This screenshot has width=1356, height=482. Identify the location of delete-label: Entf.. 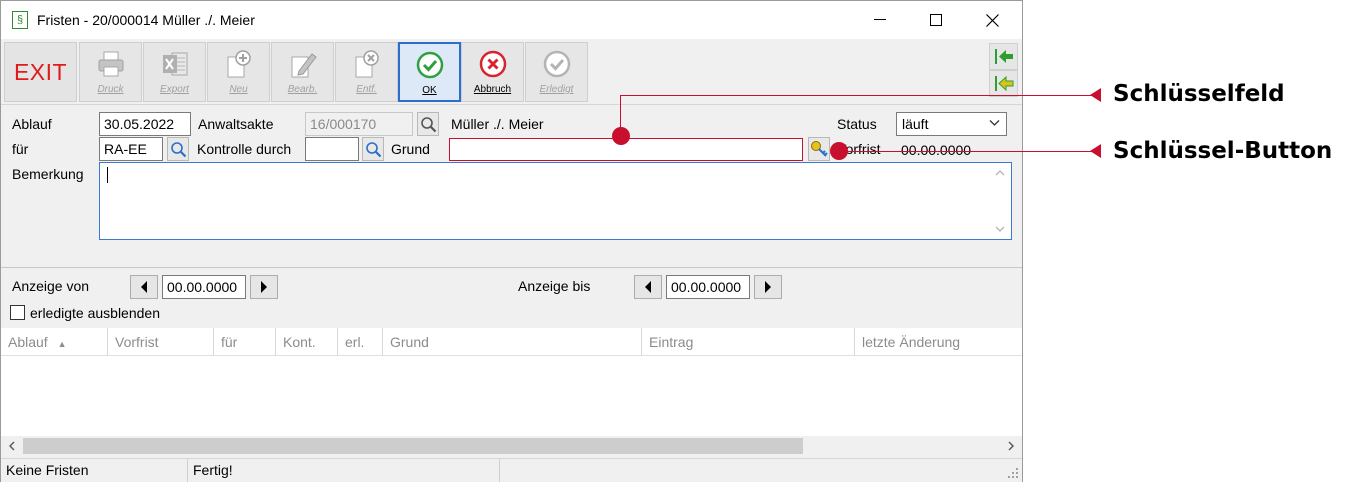
(366, 89).